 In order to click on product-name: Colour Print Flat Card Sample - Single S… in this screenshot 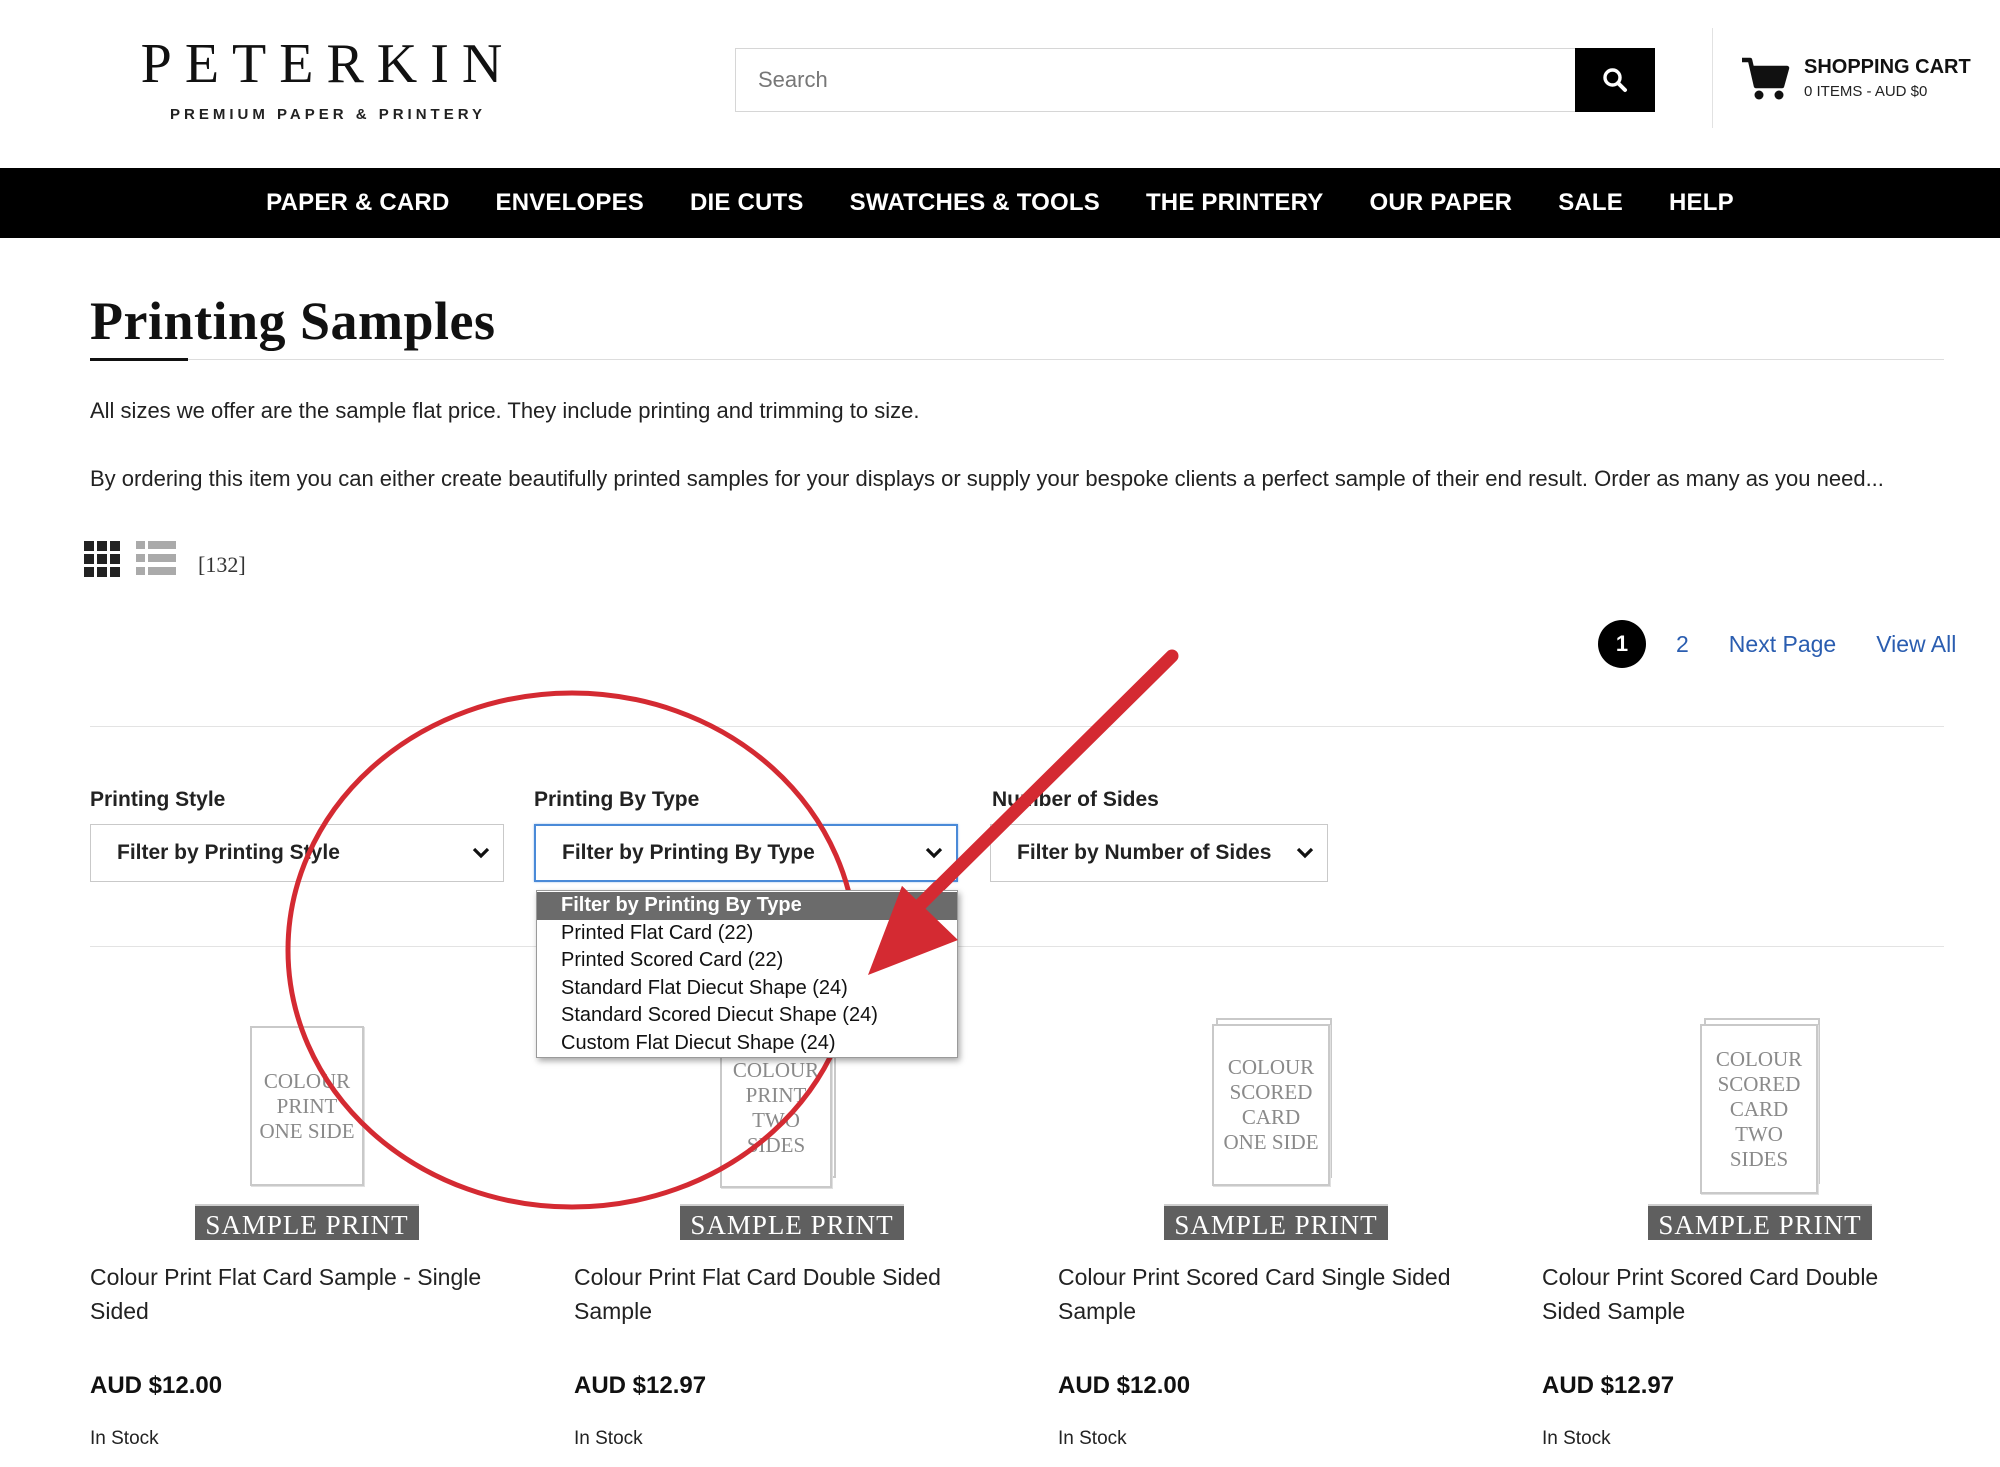, I will do `click(290, 1294)`.